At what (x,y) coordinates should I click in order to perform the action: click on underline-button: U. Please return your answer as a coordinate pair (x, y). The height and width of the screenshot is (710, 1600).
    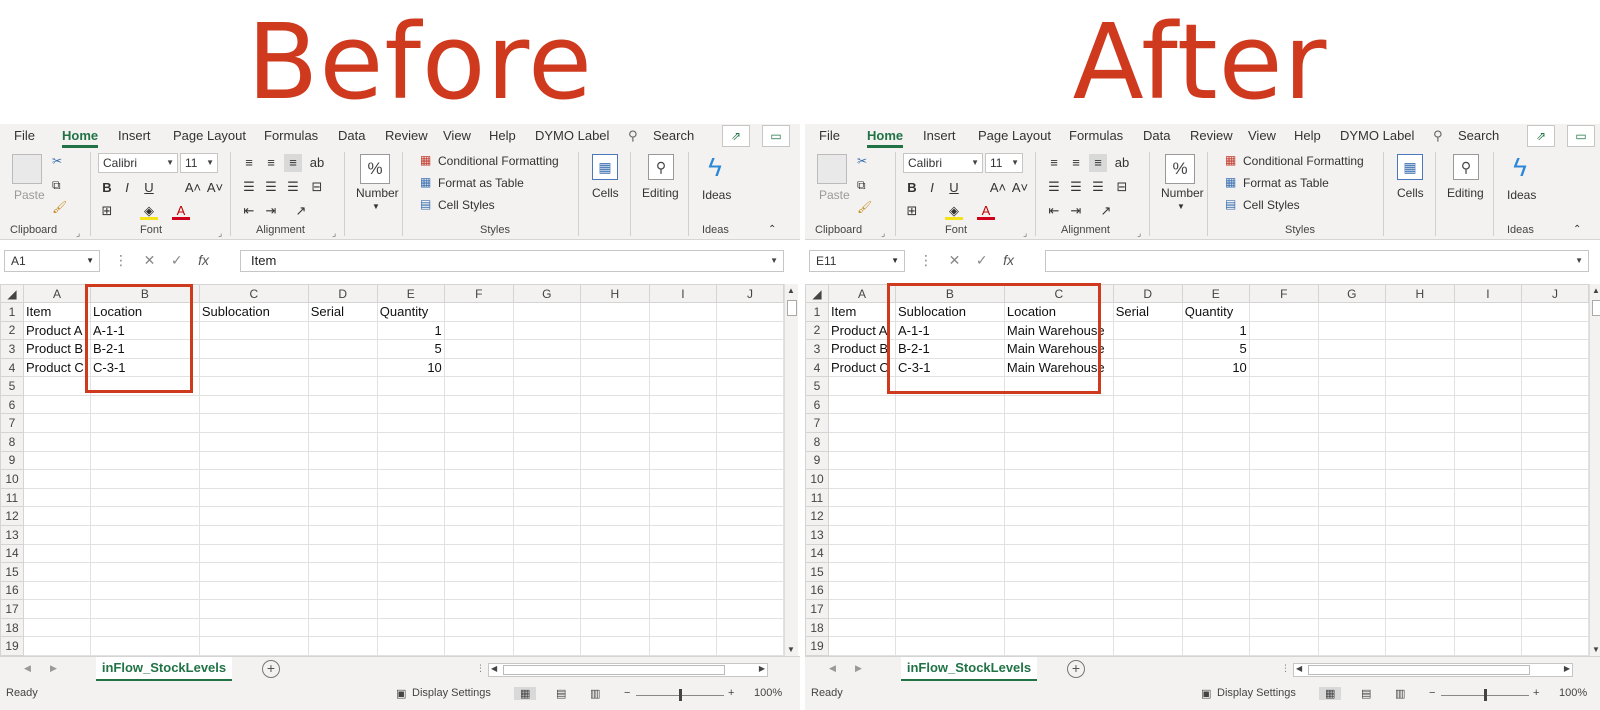
    Looking at the image, I should click on (149, 188).